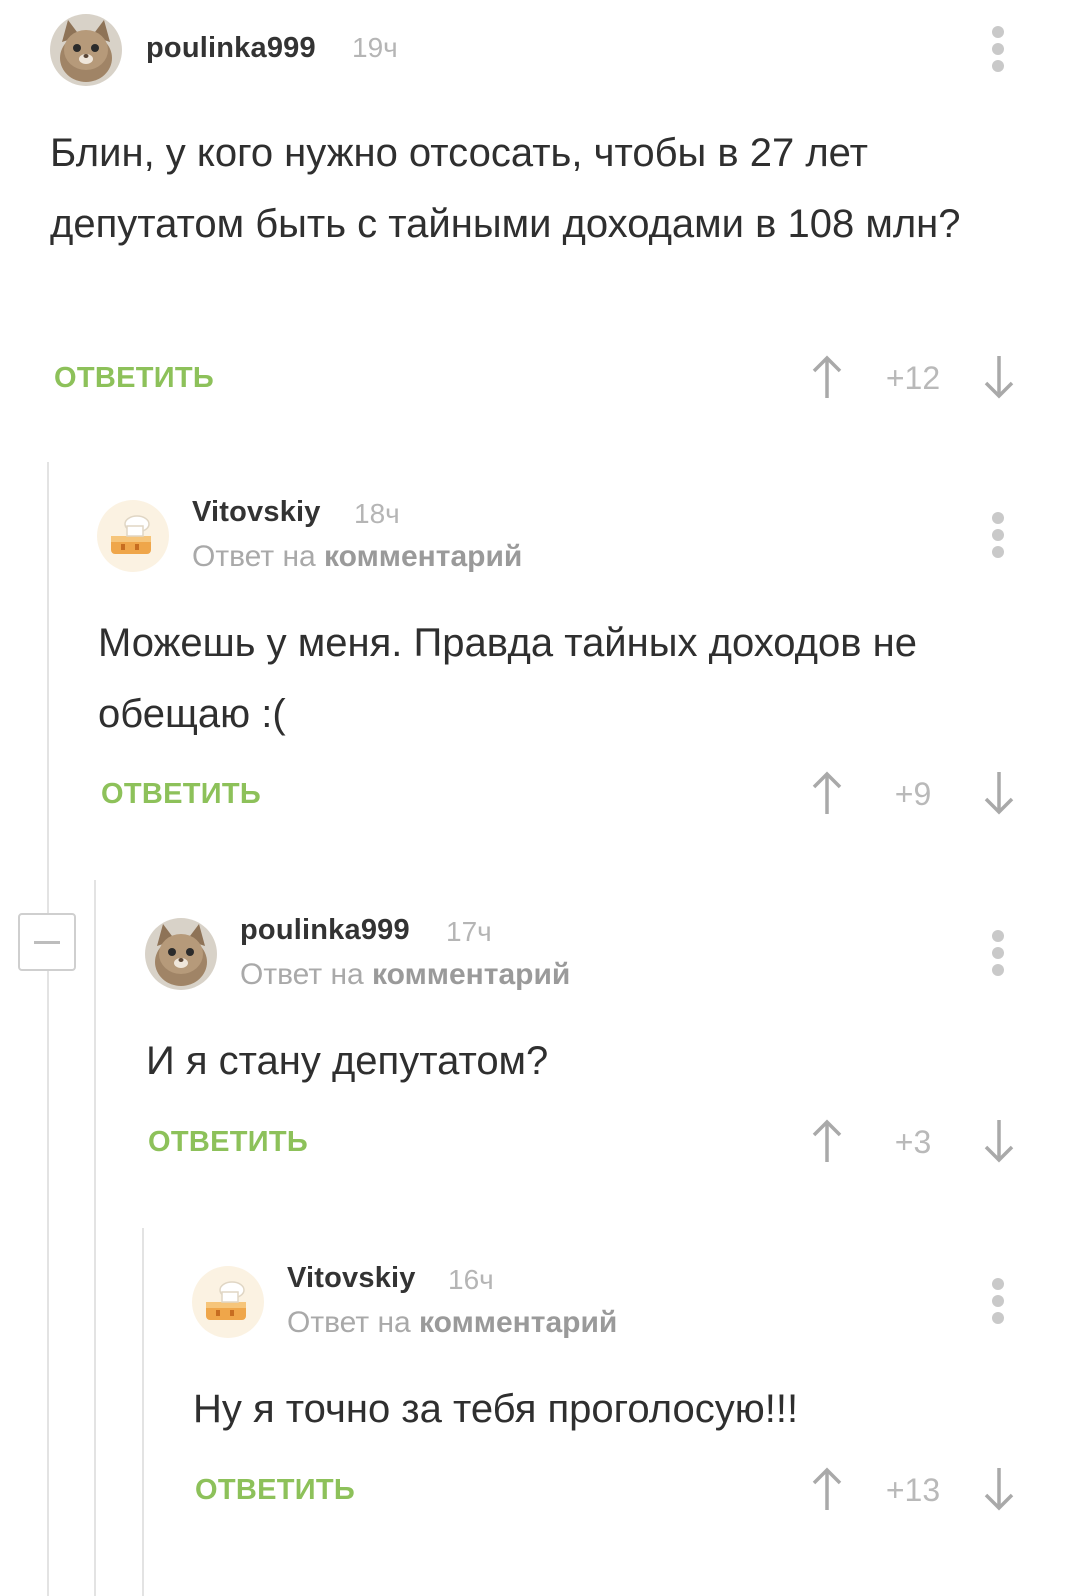 This screenshot has width=1080, height=1596. Describe the element at coordinates (347, 1061) in the screenshot. I see `comment-text: И я стану депутатом?` at that location.